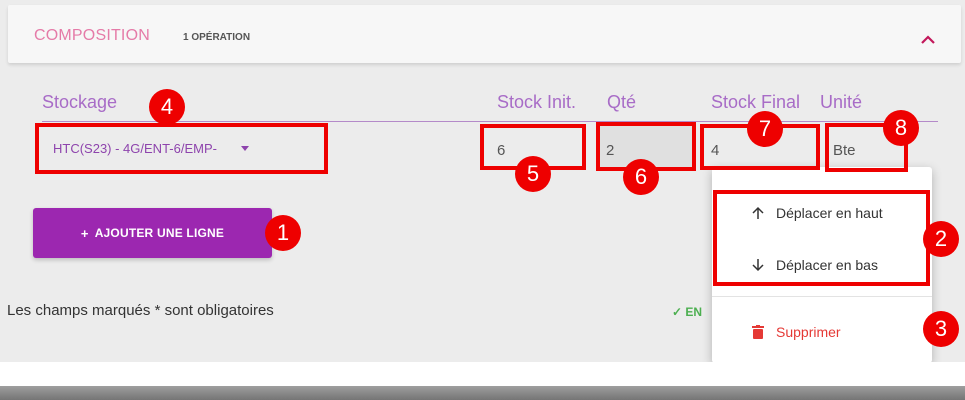 The image size is (965, 400). Describe the element at coordinates (808, 332) in the screenshot. I see `delete-label: Supprimer` at that location.